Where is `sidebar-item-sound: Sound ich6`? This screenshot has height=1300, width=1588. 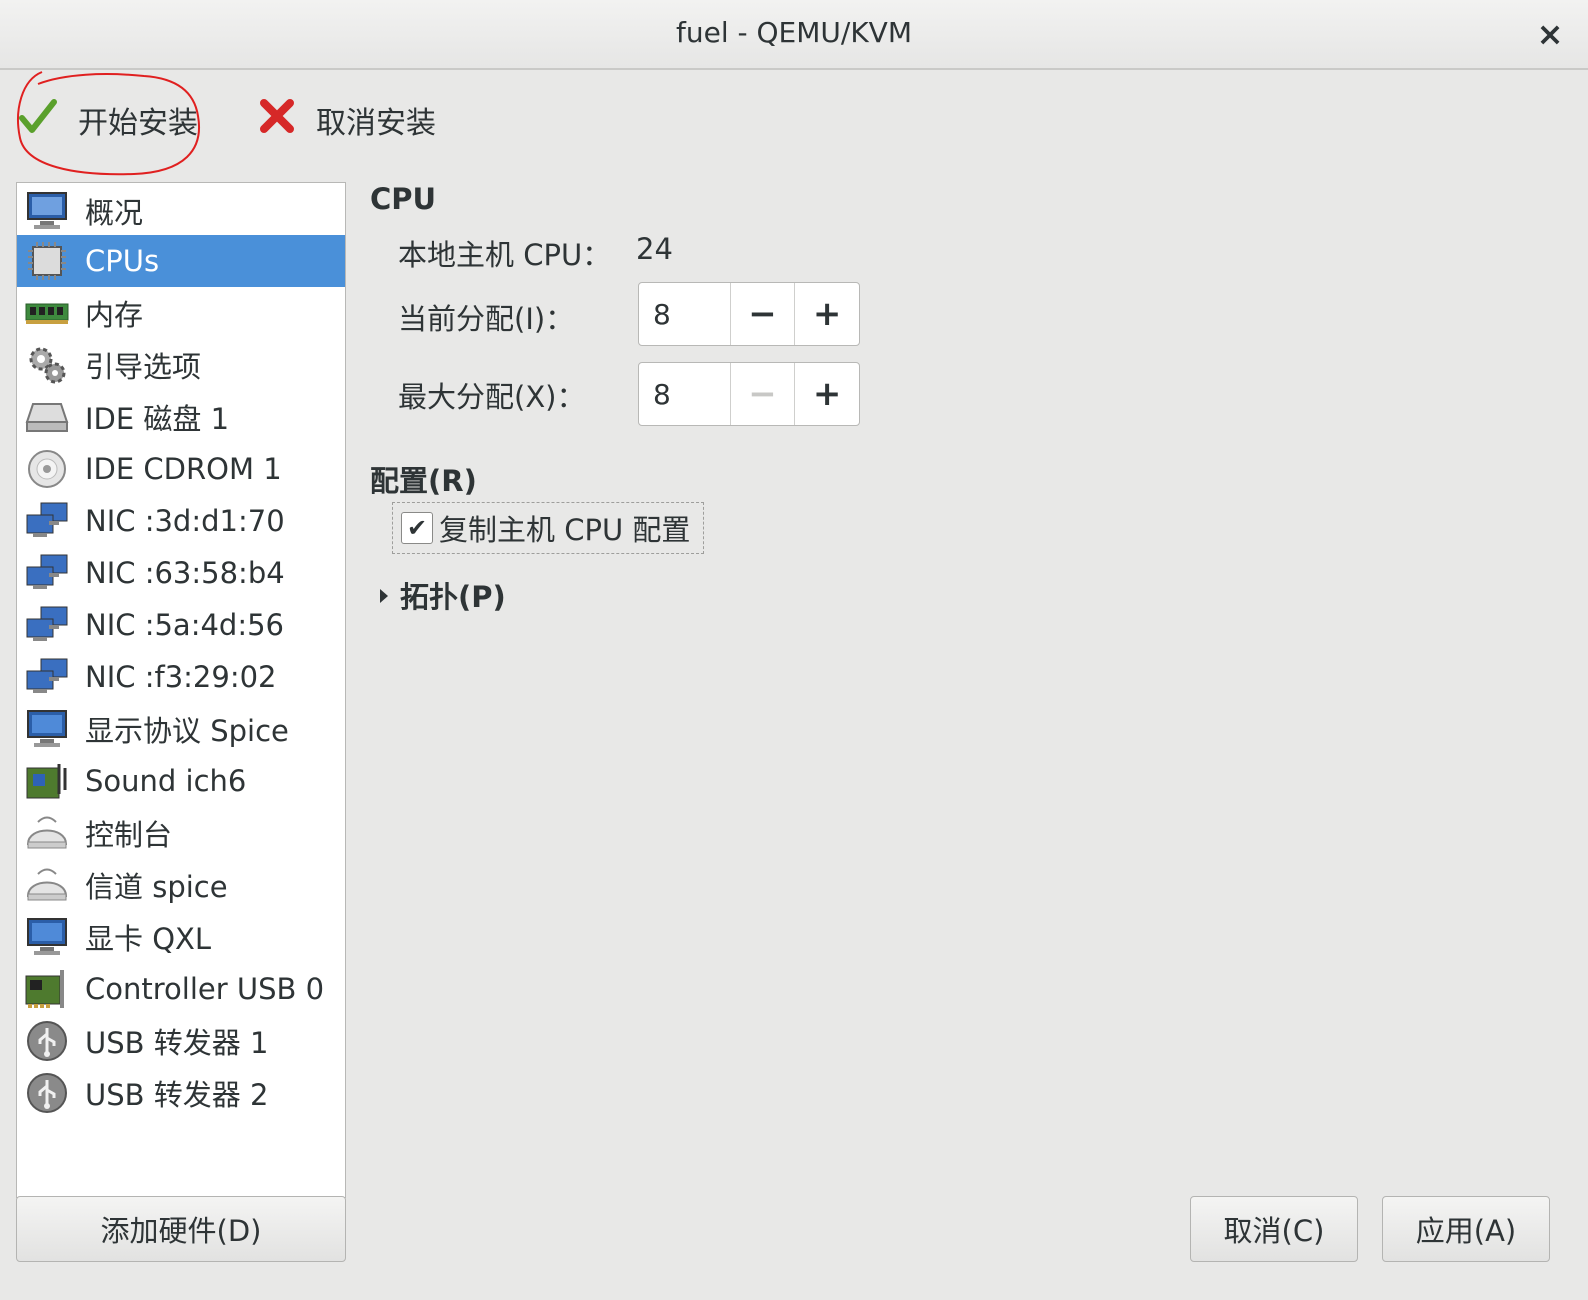
sidebar-item-sound: Sound ich6 is located at coordinates (181, 781).